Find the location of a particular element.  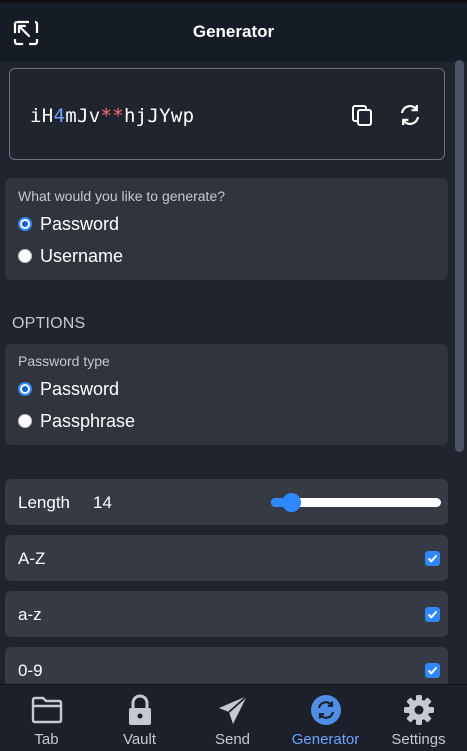

password-segment: iH is located at coordinates (42, 116).